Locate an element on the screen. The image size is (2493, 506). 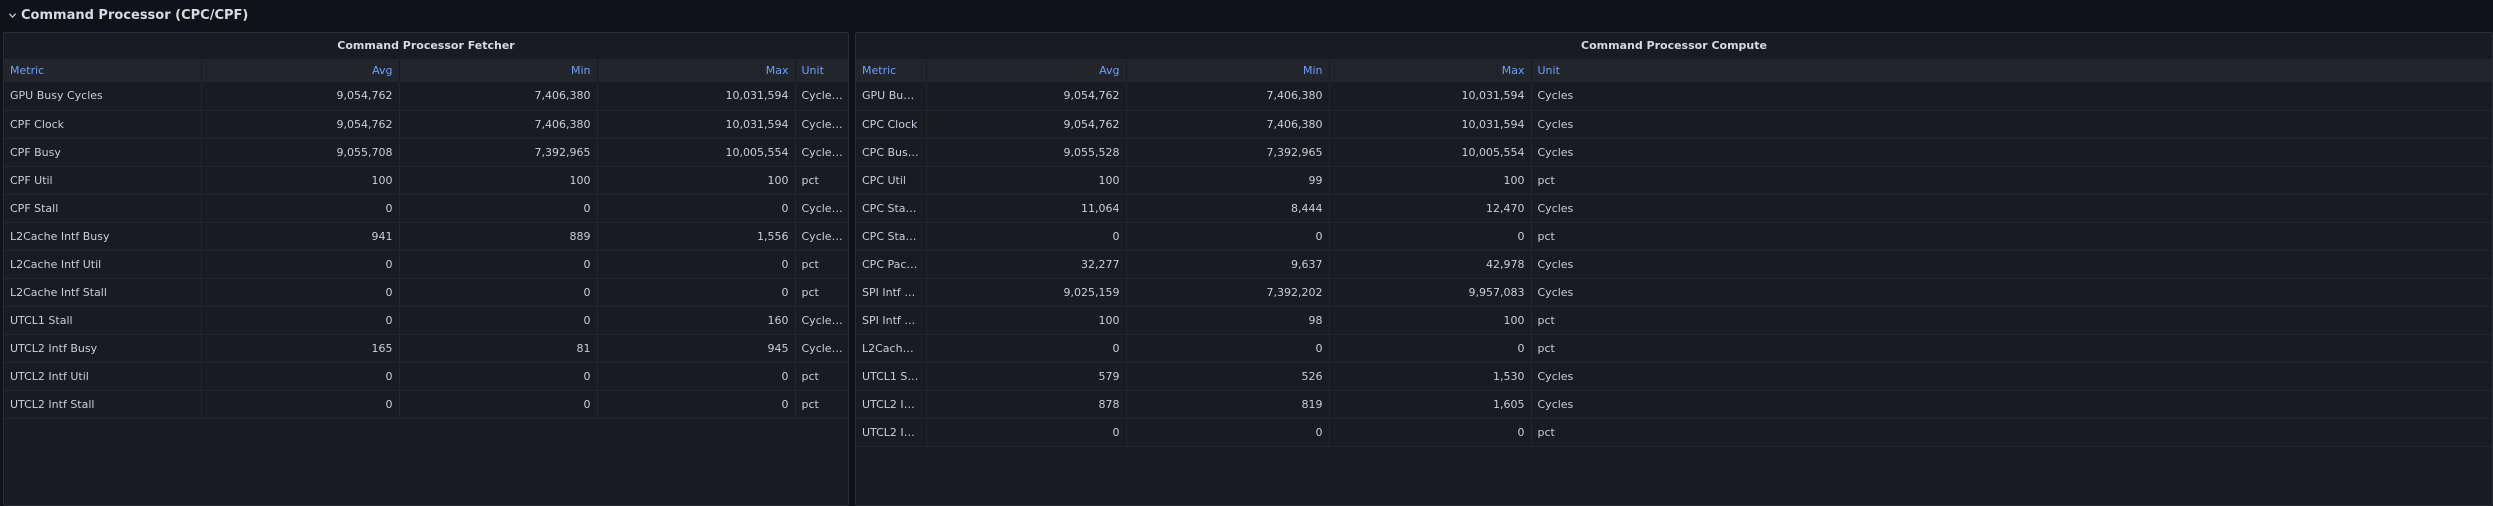
cell-max: 1,530 is located at coordinates (1430, 376).